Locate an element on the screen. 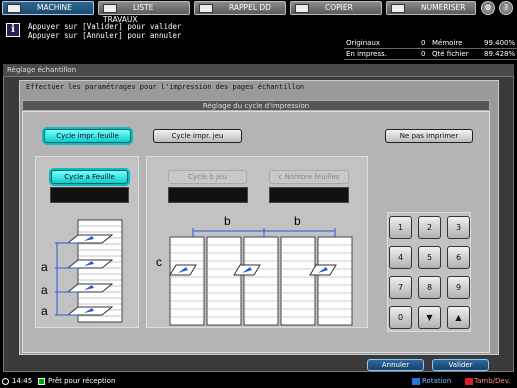 Image resolution: width=517 pixels, height=388 pixels. job-list-icon is located at coordinates (110, 8).